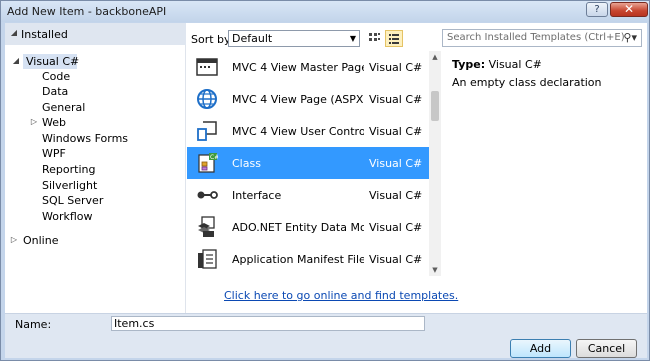 This screenshot has width=650, height=361. Describe the element at coordinates (207, 195) in the screenshot. I see `interface-icon` at that location.